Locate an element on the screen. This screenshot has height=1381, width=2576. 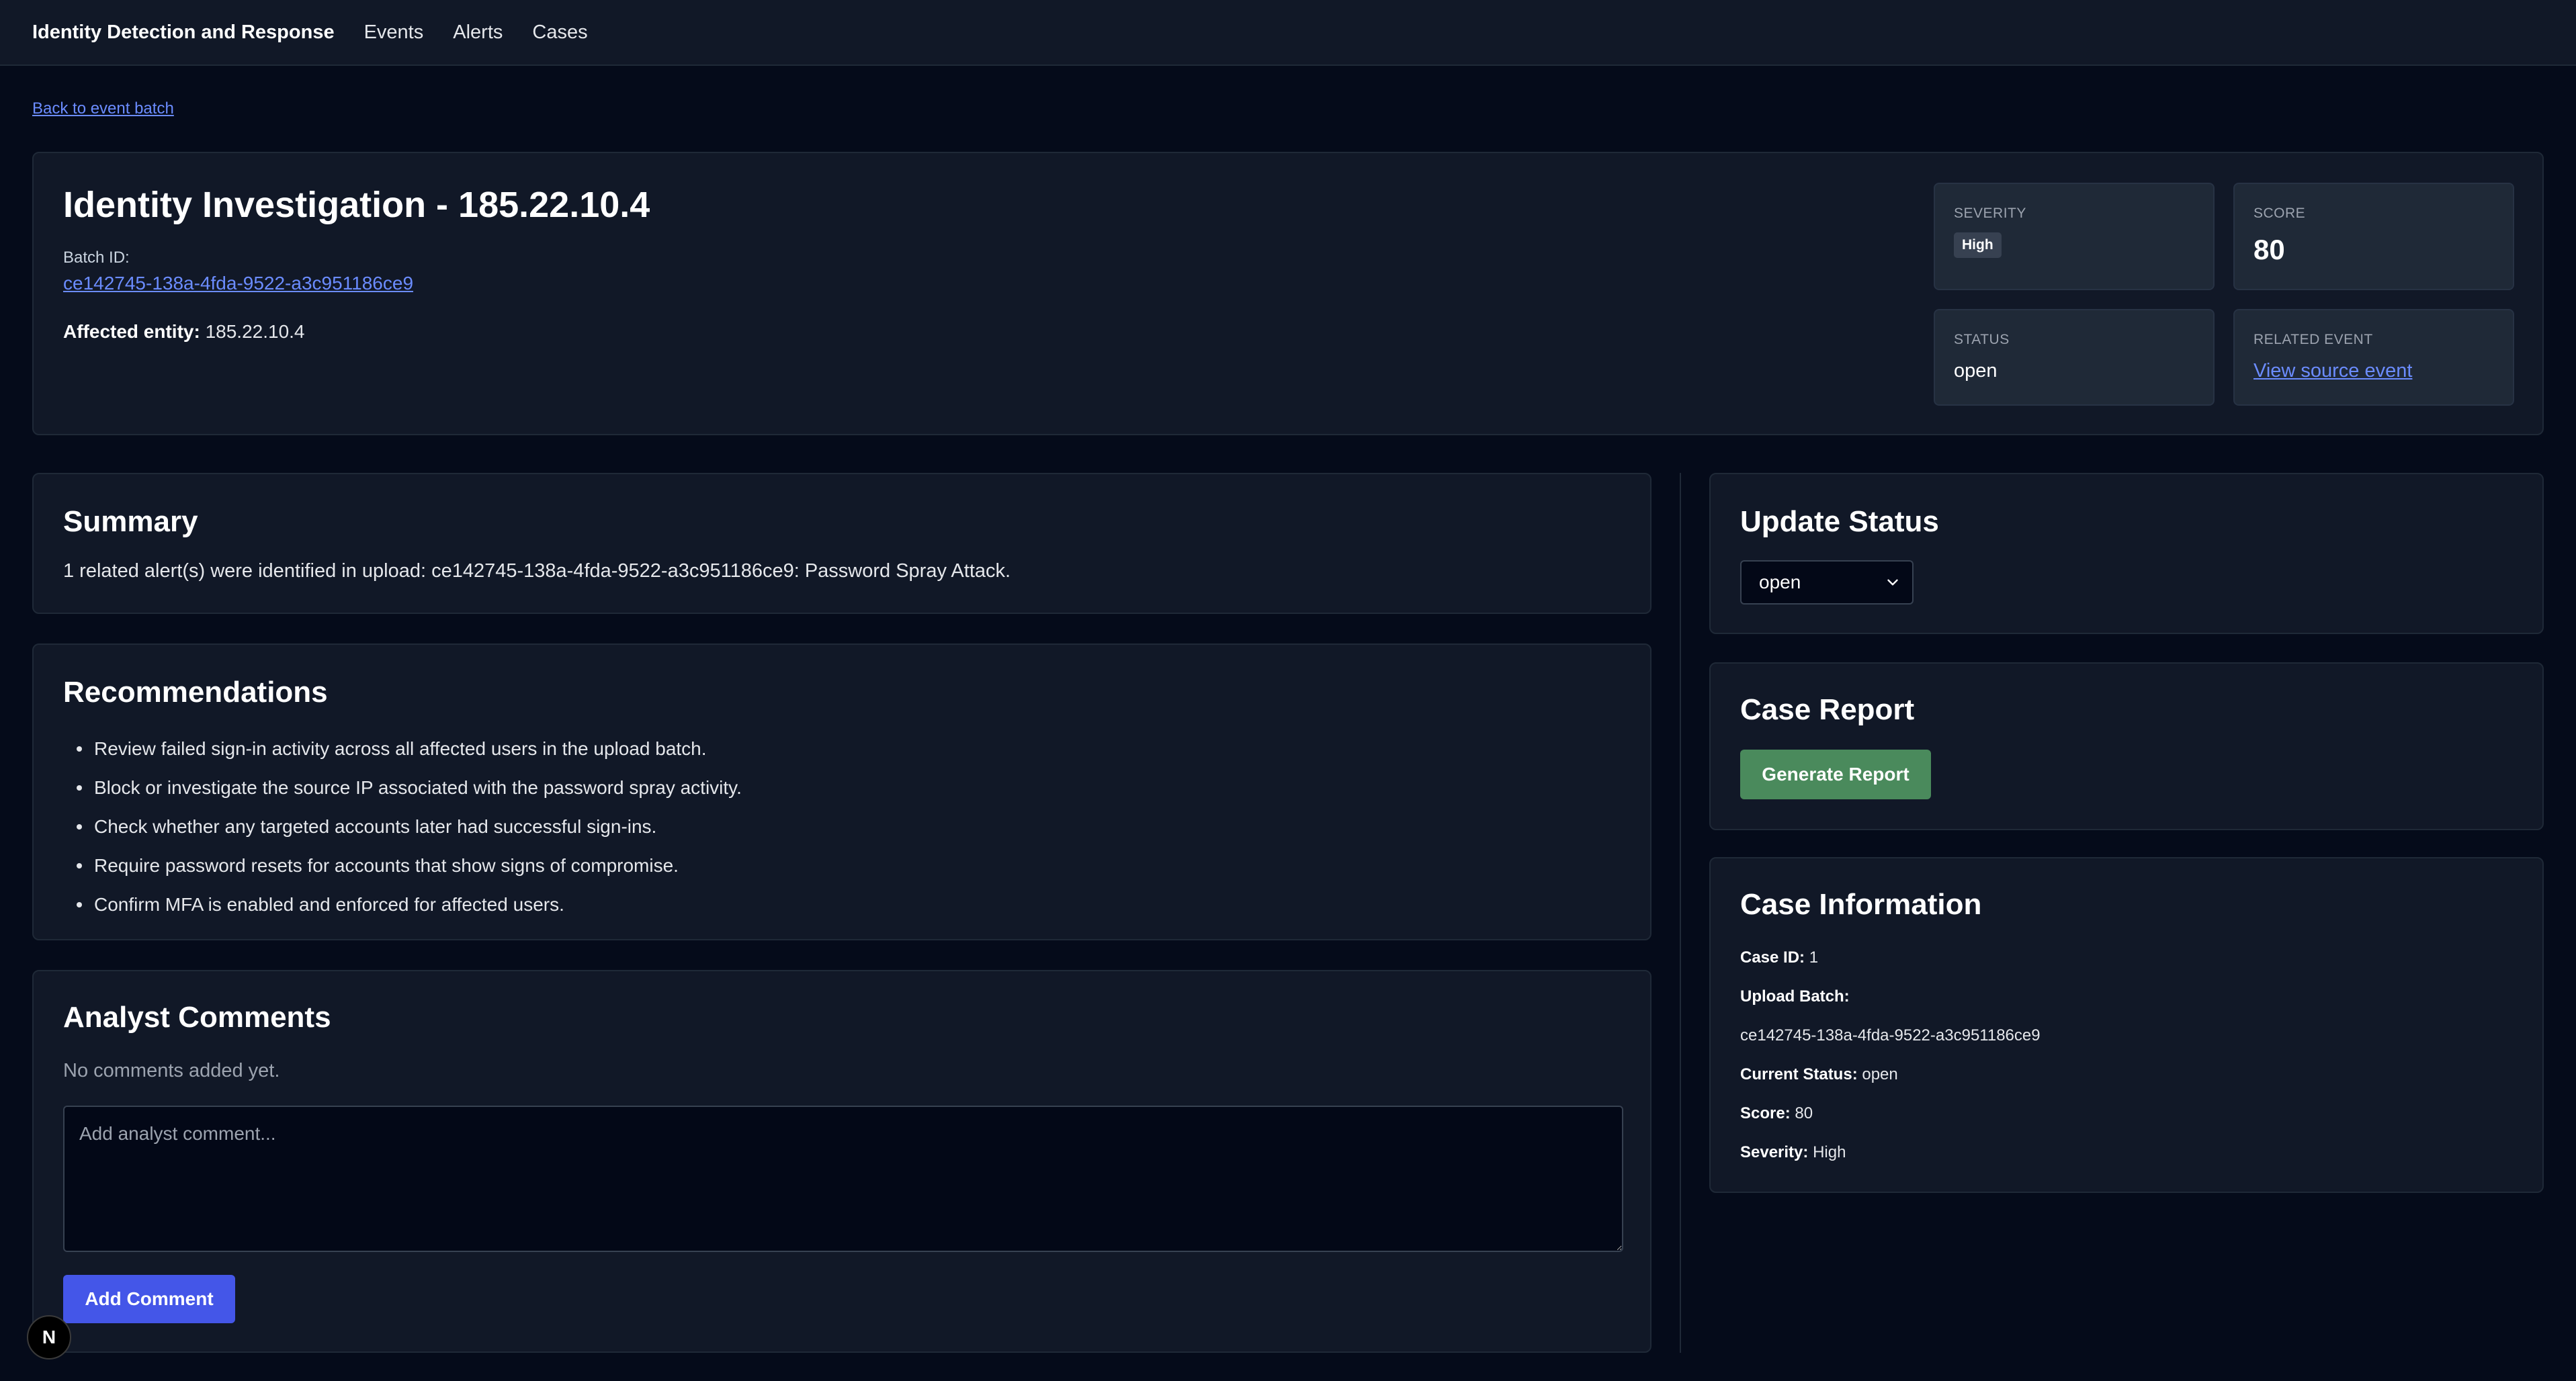
status-select: open is located at coordinates (1827, 582).